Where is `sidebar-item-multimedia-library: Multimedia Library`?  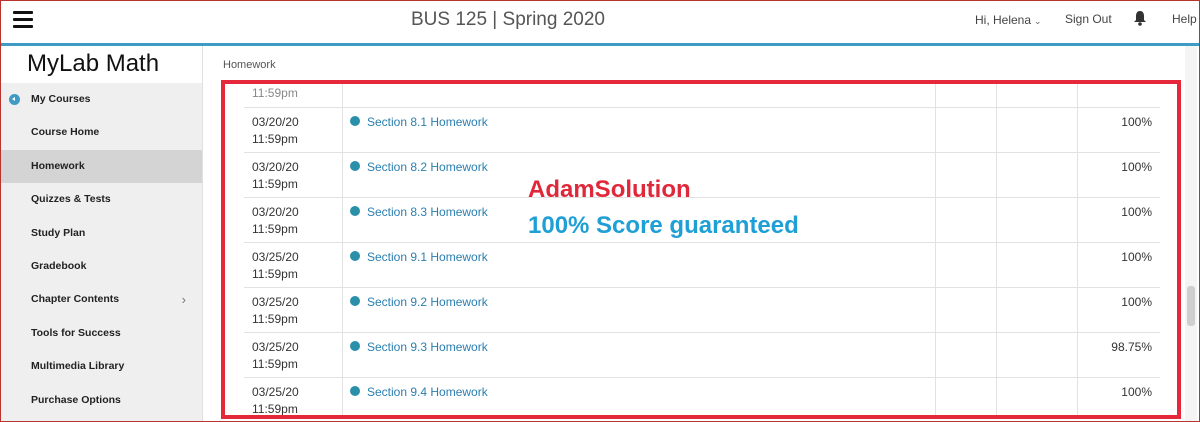 sidebar-item-multimedia-library: Multimedia Library is located at coordinates (101, 366).